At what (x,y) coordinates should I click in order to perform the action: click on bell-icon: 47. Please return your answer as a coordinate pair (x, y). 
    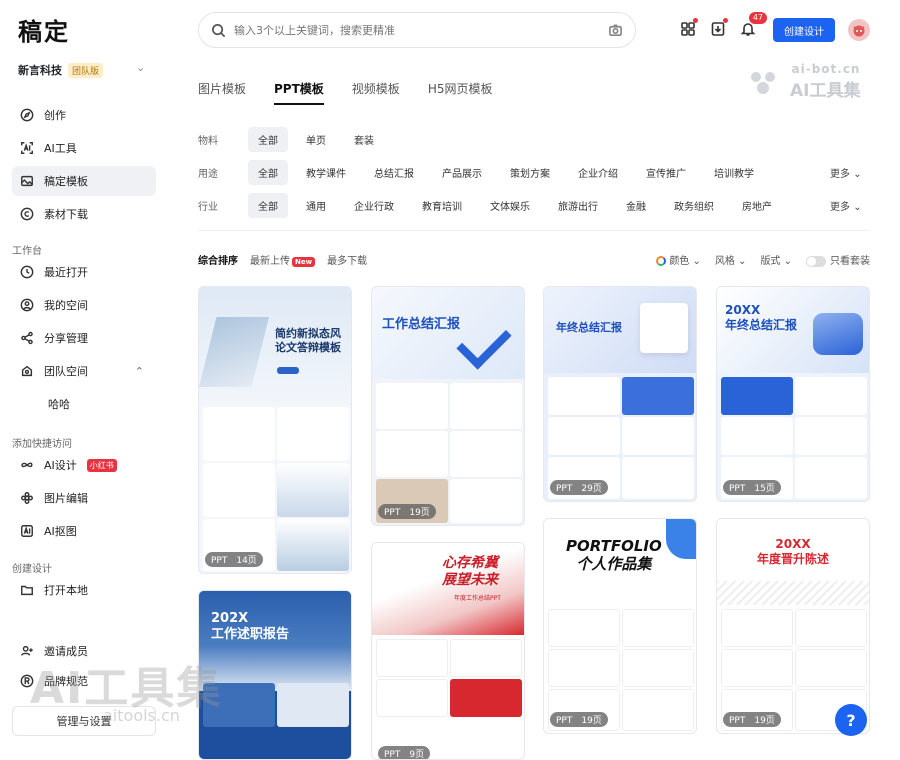
    Looking at the image, I should click on (753, 25).